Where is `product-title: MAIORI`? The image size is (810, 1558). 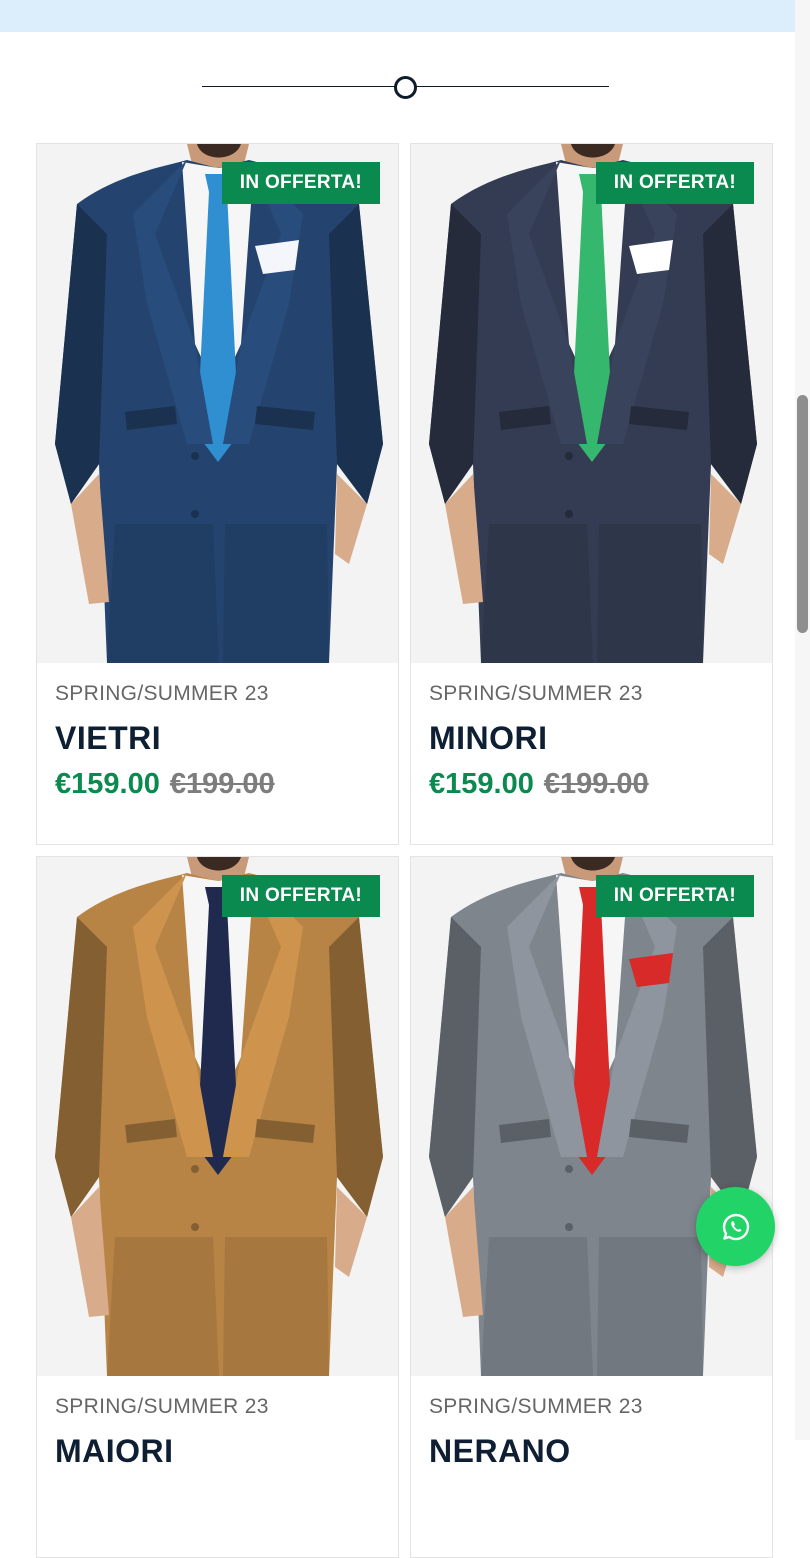 product-title: MAIORI is located at coordinates (114, 1451).